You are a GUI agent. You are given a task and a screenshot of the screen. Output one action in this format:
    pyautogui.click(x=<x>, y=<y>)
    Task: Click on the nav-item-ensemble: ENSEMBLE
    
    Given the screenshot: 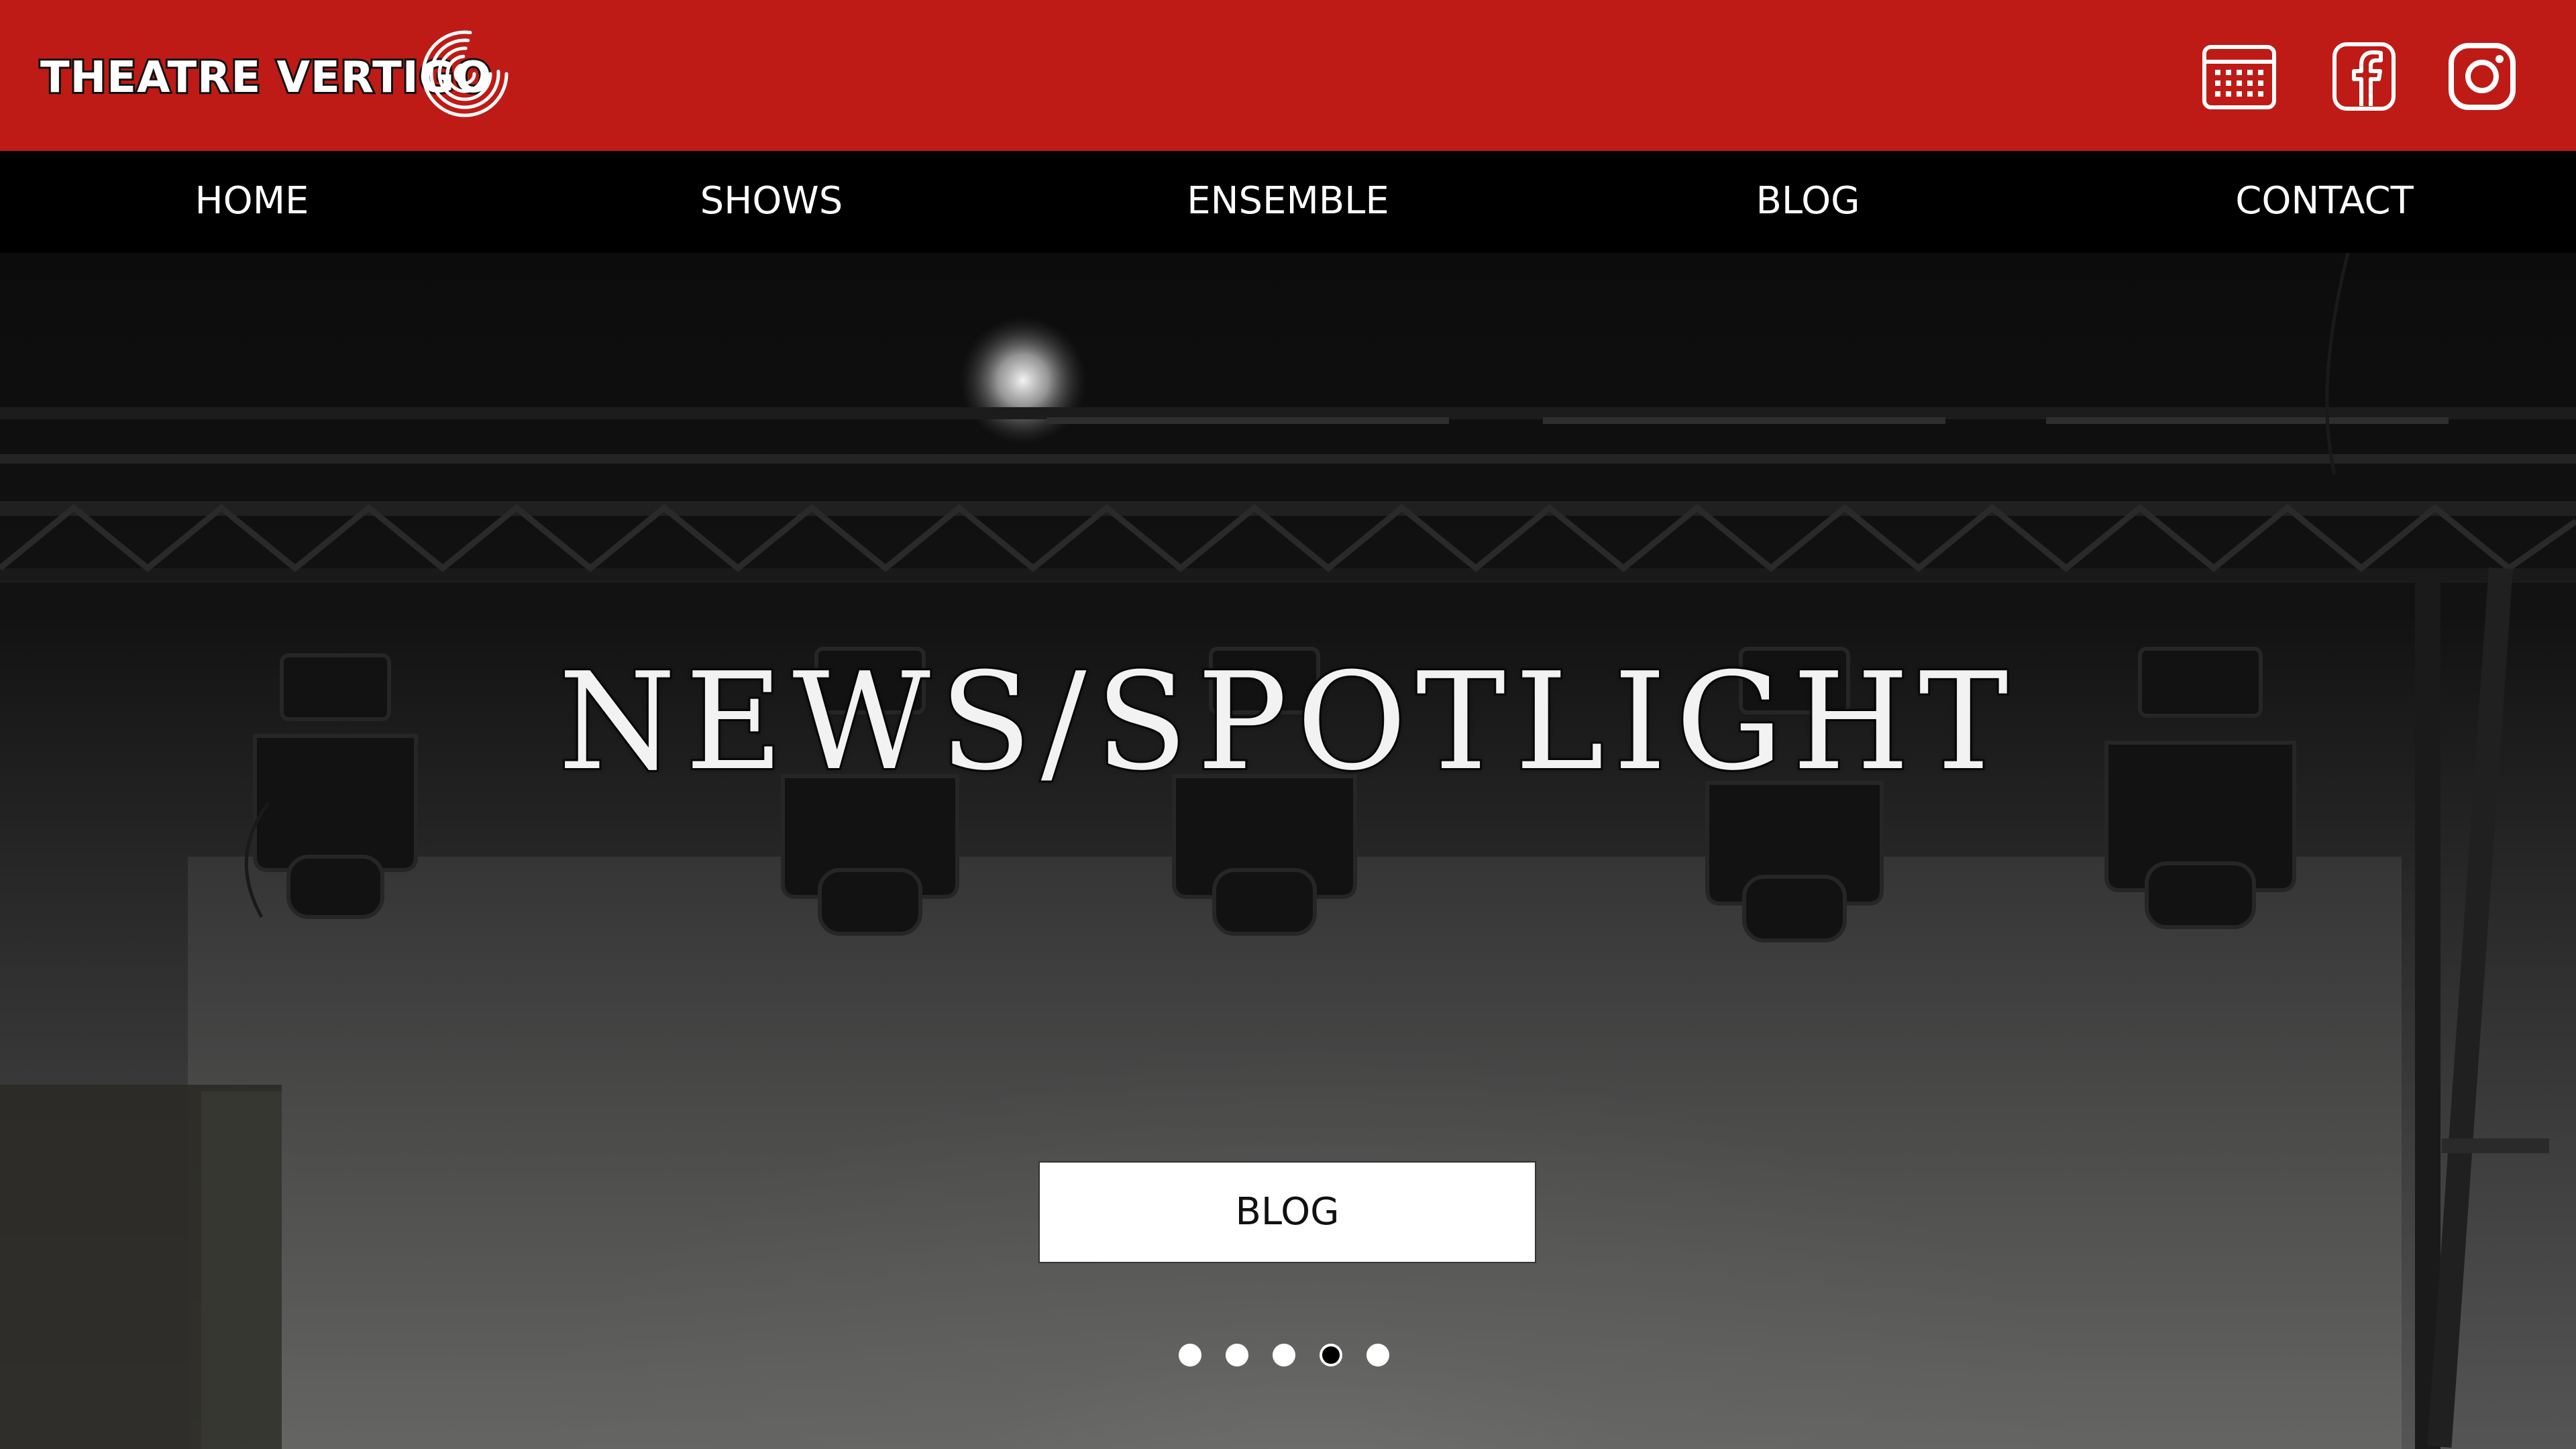 What is the action you would take?
    pyautogui.click(x=1288, y=201)
    